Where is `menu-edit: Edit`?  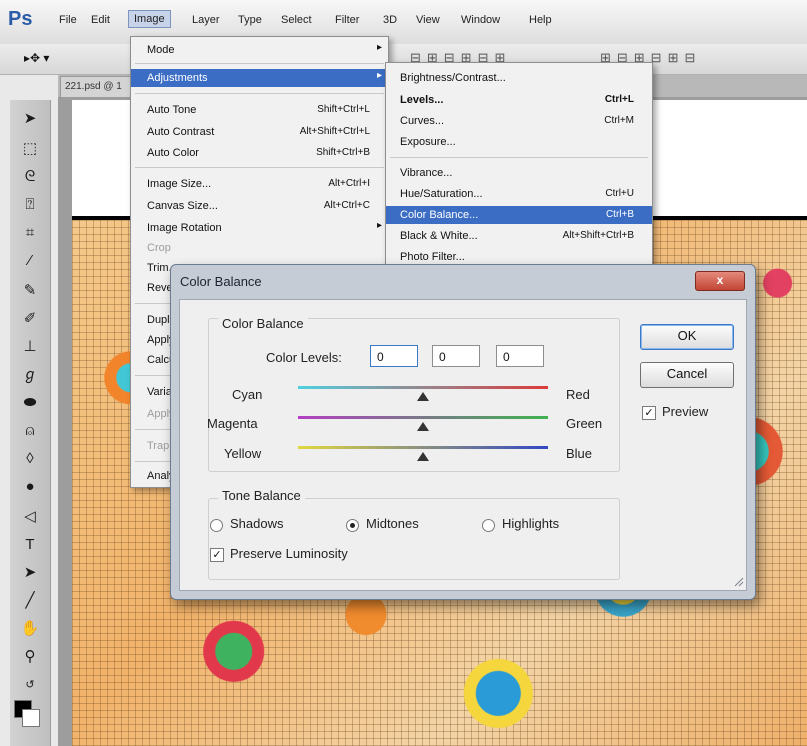 menu-edit: Edit is located at coordinates (100, 20).